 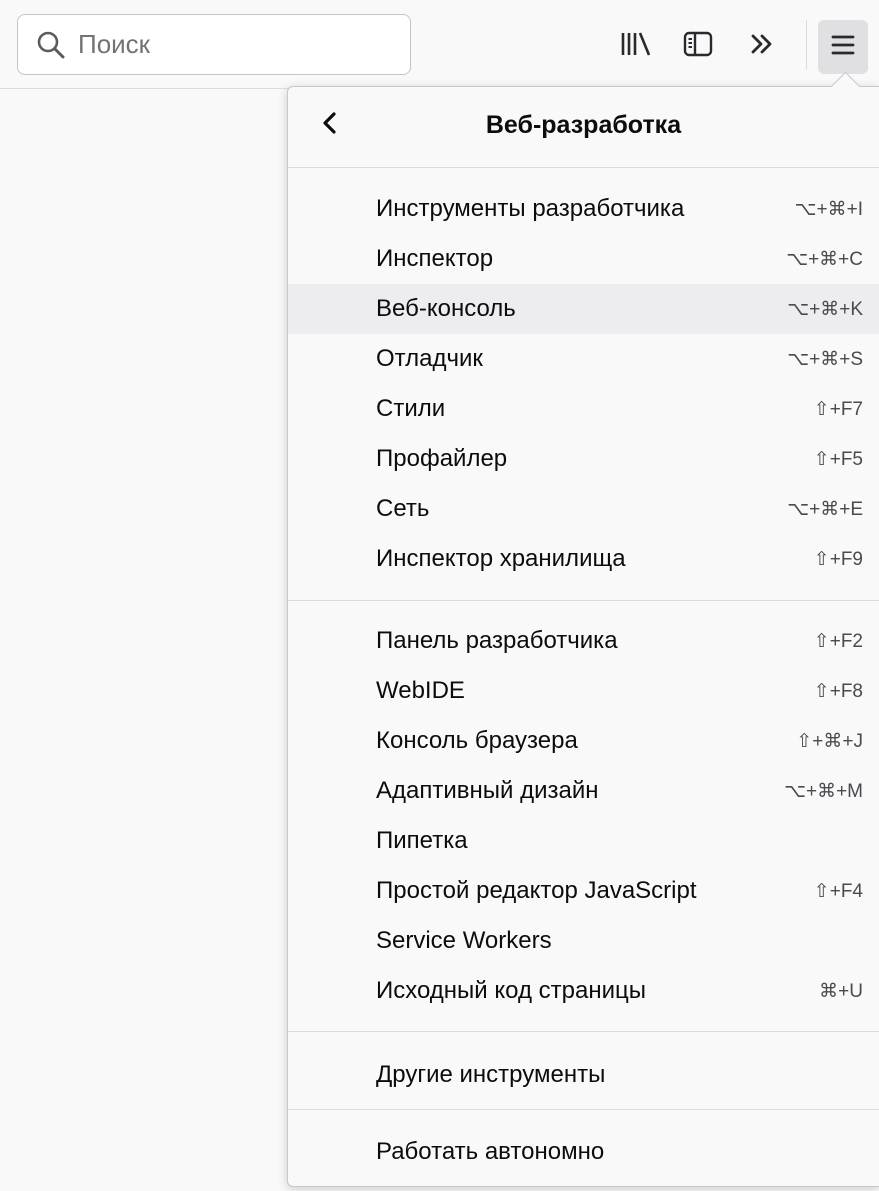 I want to click on menu-item-shortcut: ⌥+⌘+C, so click(x=824, y=259).